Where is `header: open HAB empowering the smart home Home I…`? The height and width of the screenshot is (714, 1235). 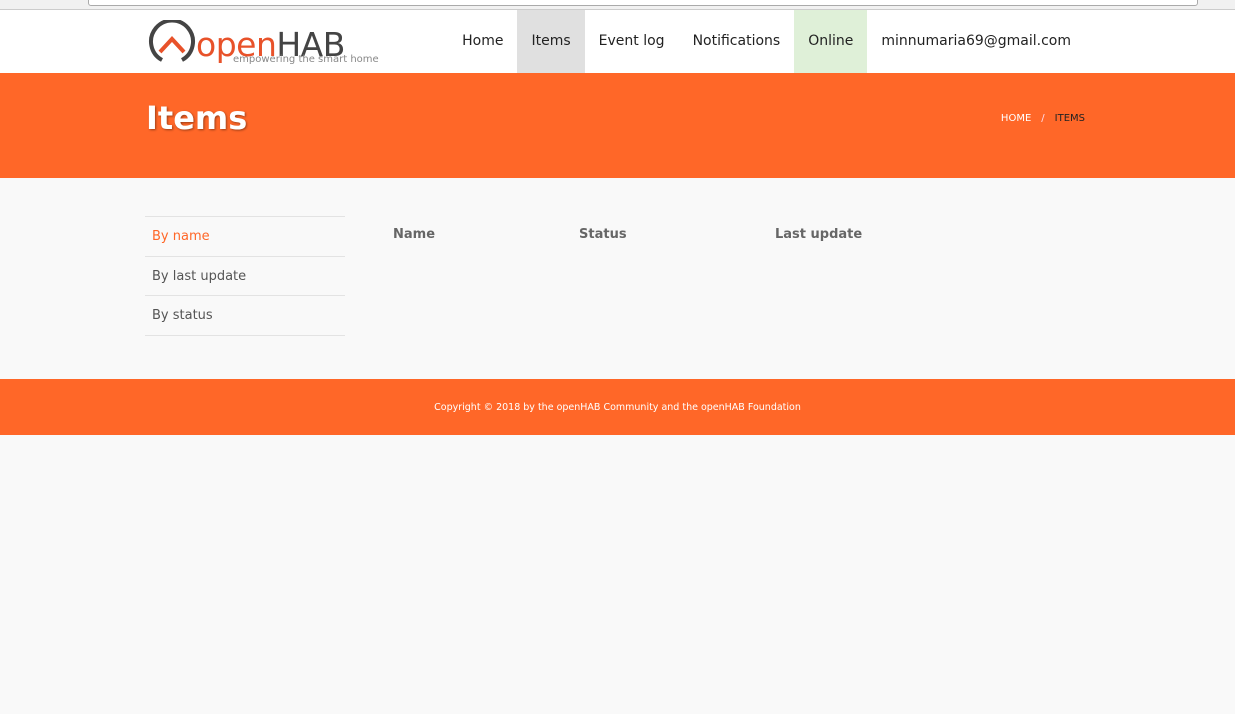 header: open HAB empowering the smart home Home I… is located at coordinates (617, 41).